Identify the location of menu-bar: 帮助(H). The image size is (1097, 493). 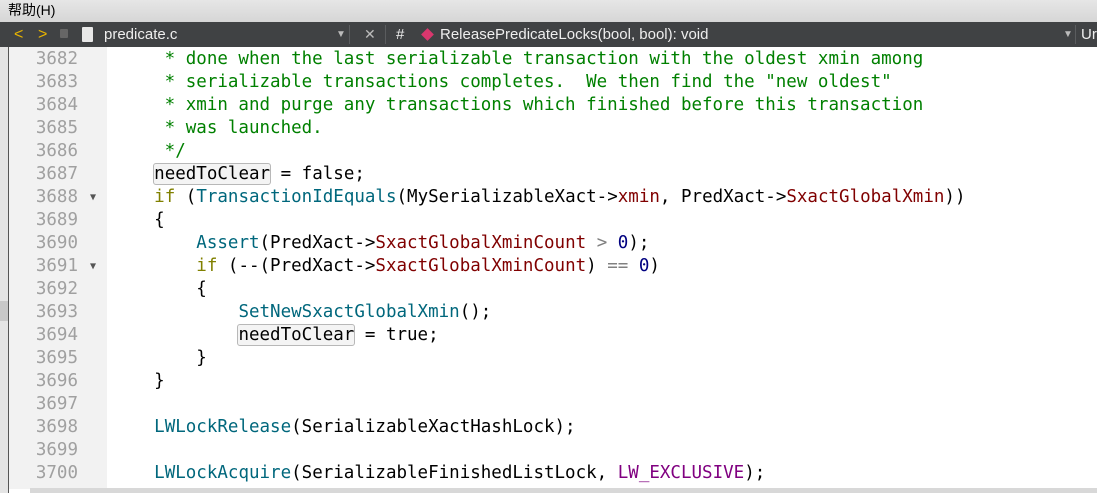
(548, 11).